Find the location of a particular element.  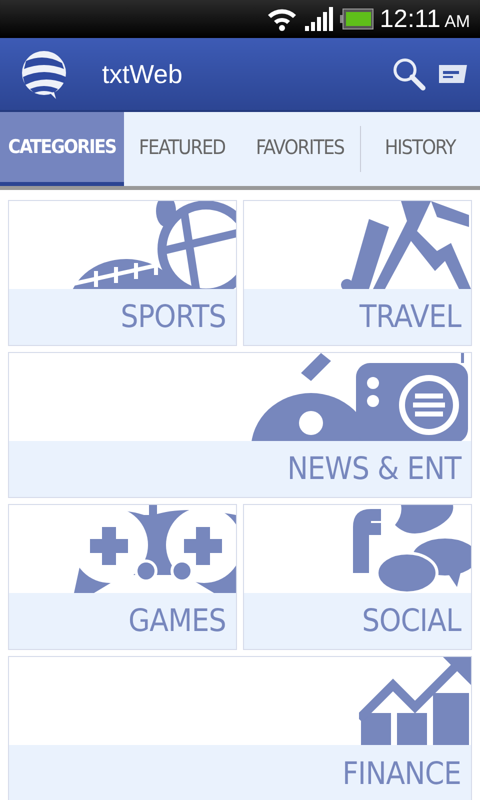

message-icon is located at coordinates (453, 74).